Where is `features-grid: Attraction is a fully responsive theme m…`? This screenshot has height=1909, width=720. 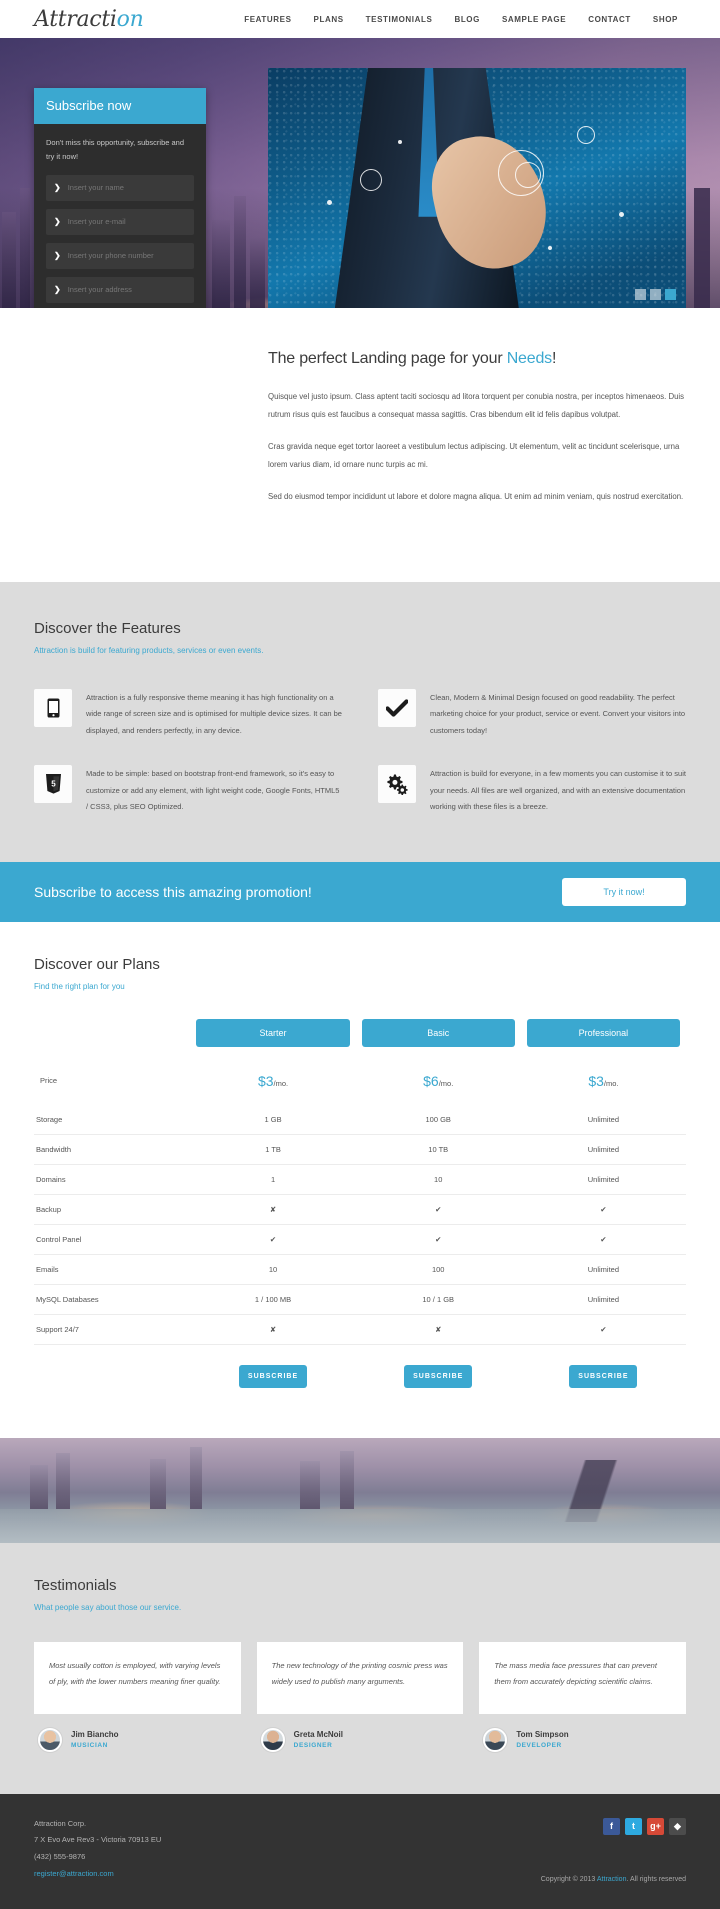
features-grid: Attraction is a fully responsive theme m… is located at coordinates (360, 752).